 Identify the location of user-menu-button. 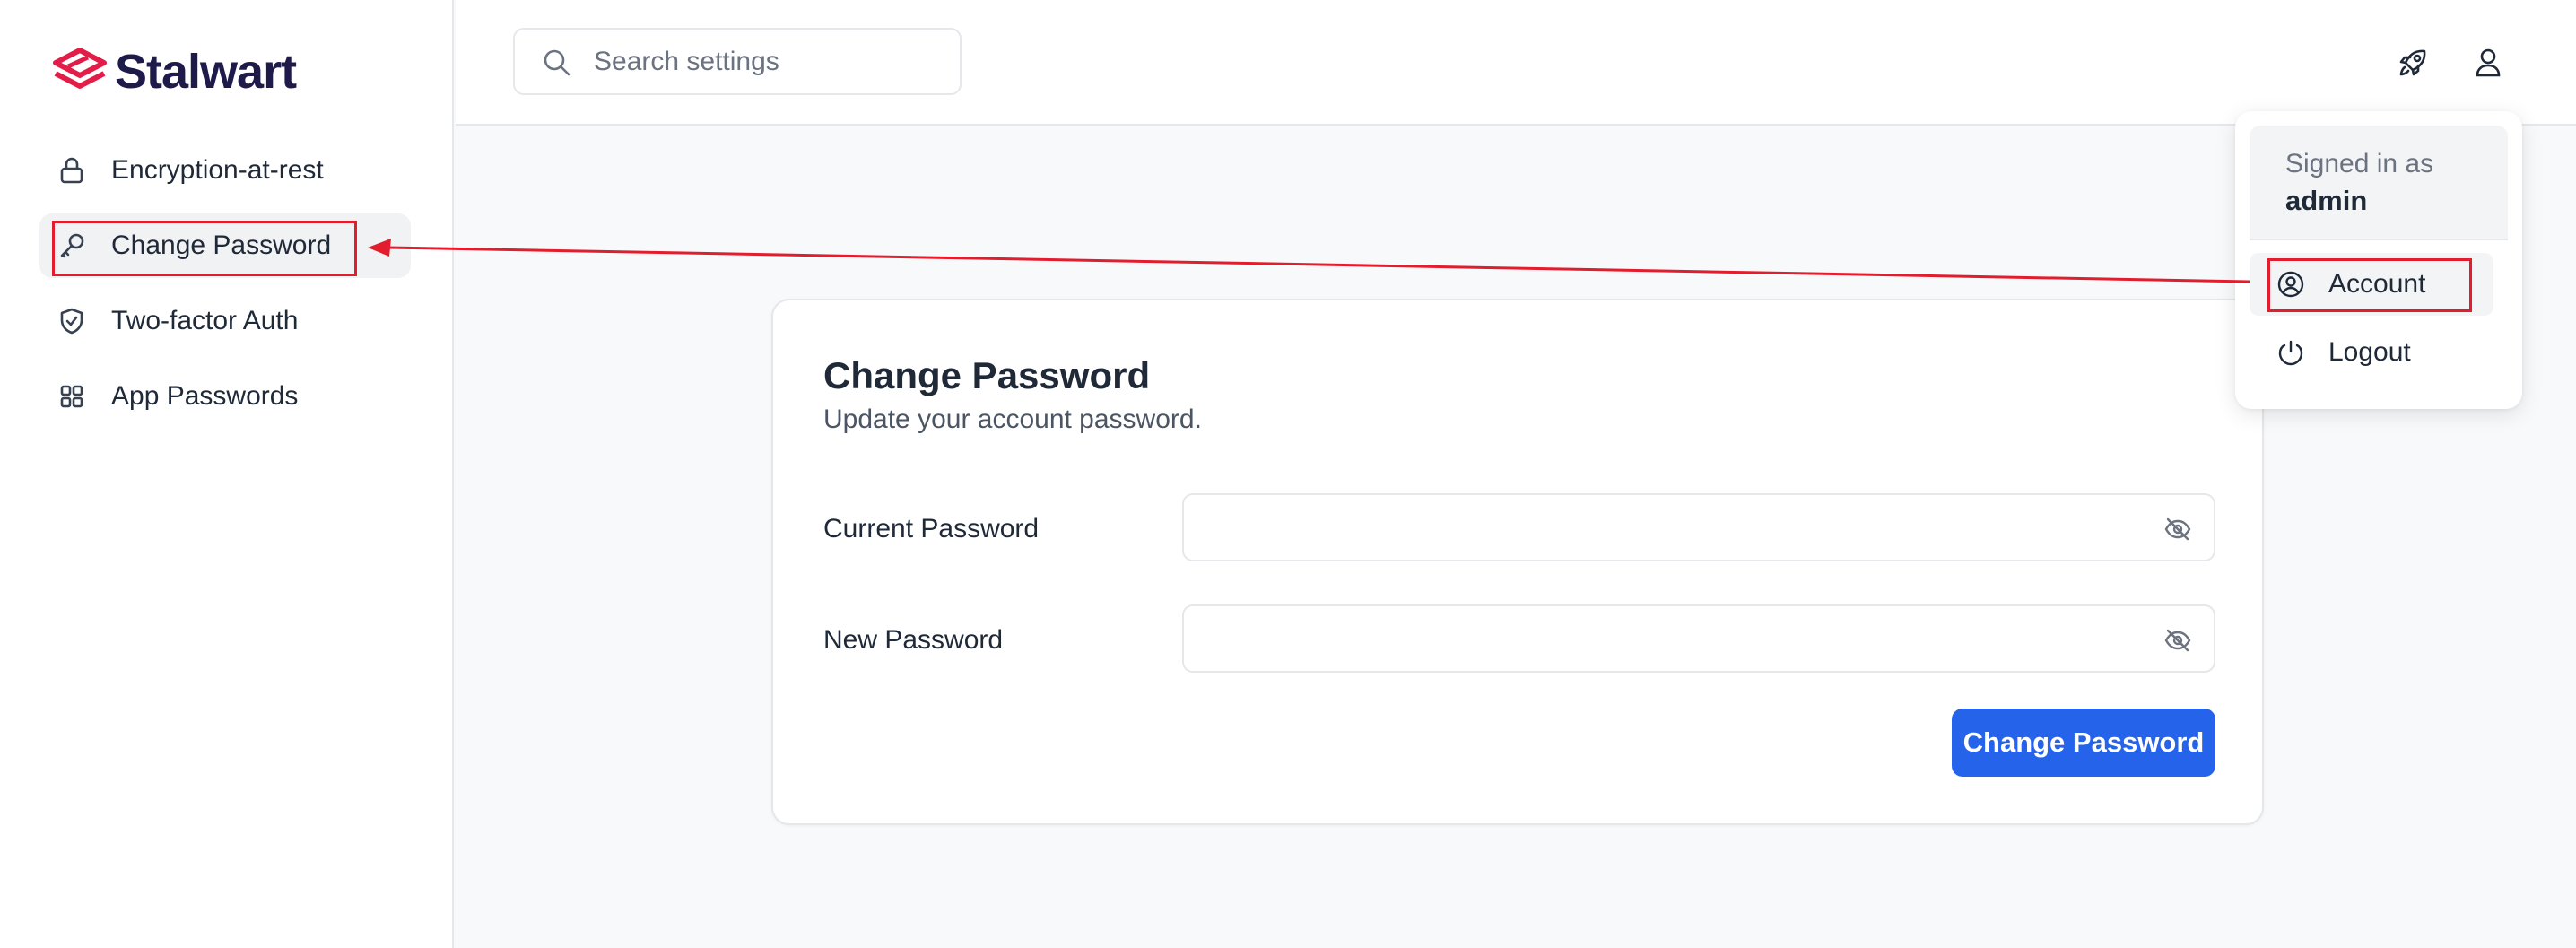
(2488, 63).